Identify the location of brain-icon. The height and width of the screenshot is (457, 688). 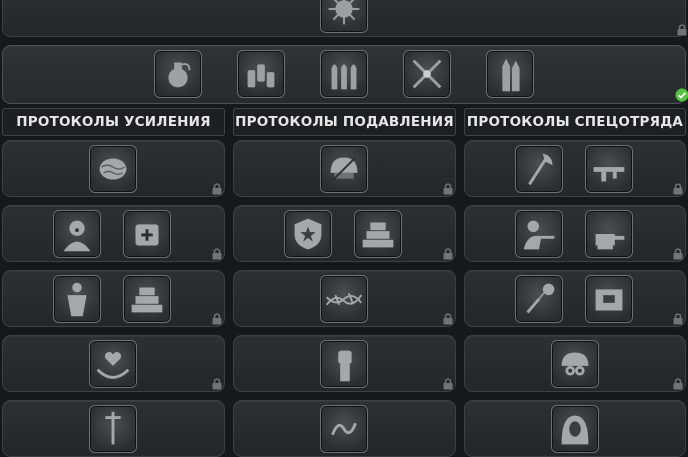
(113, 169).